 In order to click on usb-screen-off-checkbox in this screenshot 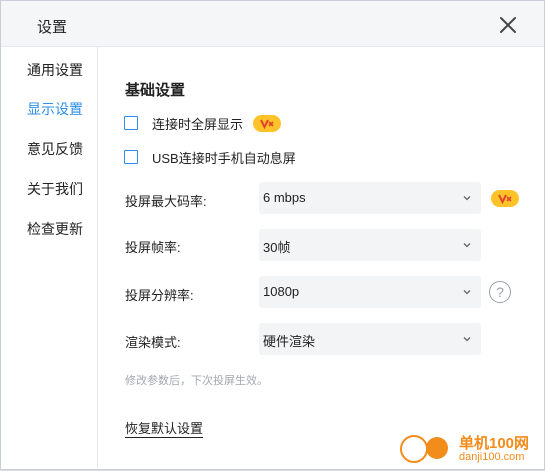, I will do `click(131, 157)`.